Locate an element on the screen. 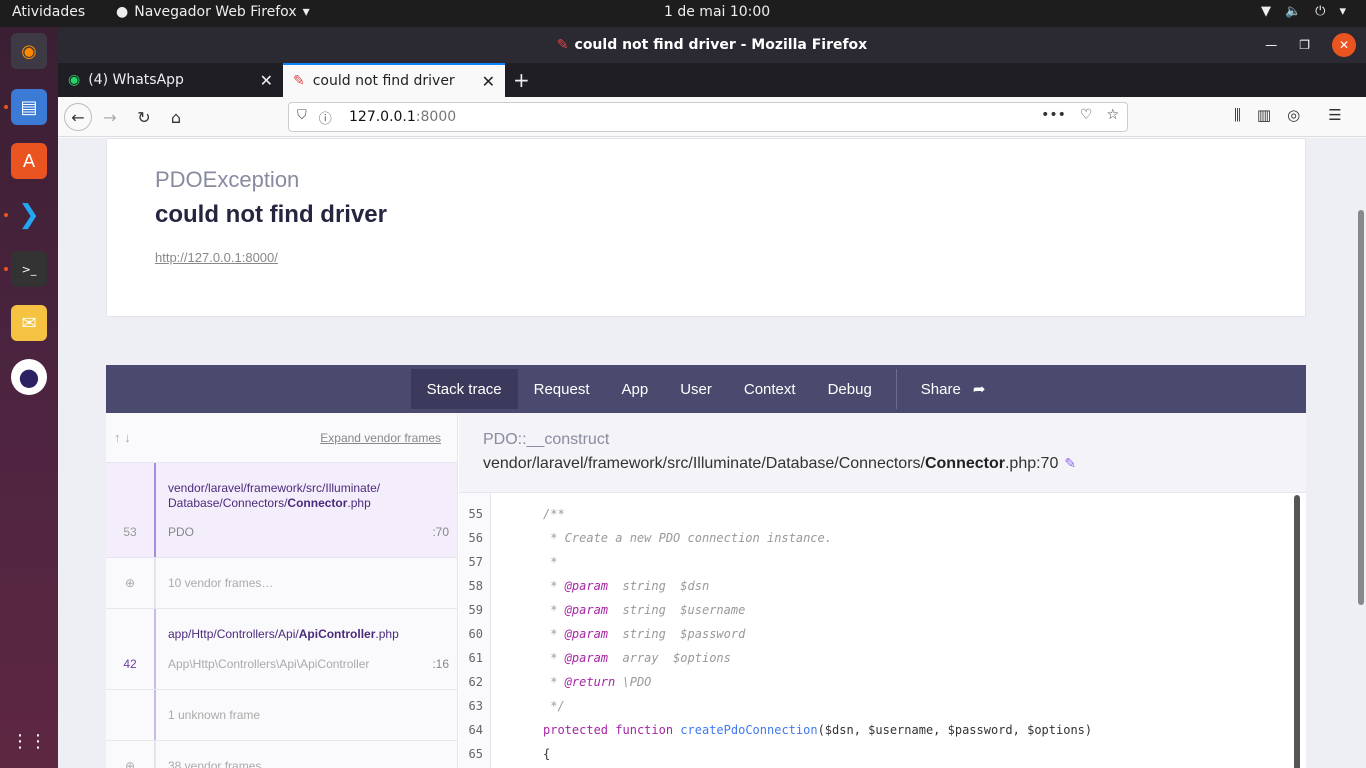  code-text: * @param array $options is located at coordinates (637, 658).